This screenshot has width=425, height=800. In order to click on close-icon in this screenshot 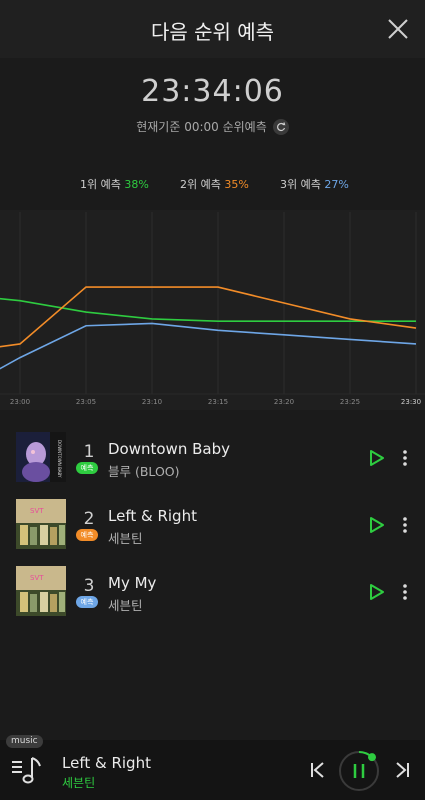, I will do `click(398, 29)`.